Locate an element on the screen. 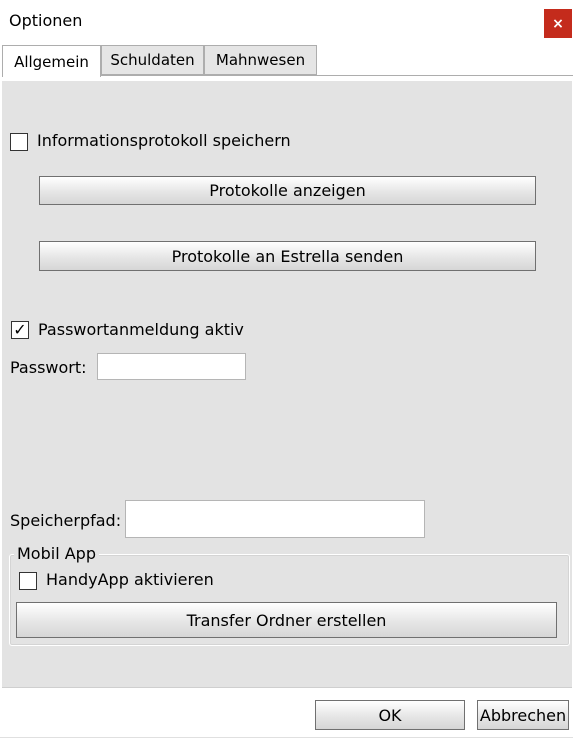 The image size is (573, 738). close-button: × is located at coordinates (558, 23).